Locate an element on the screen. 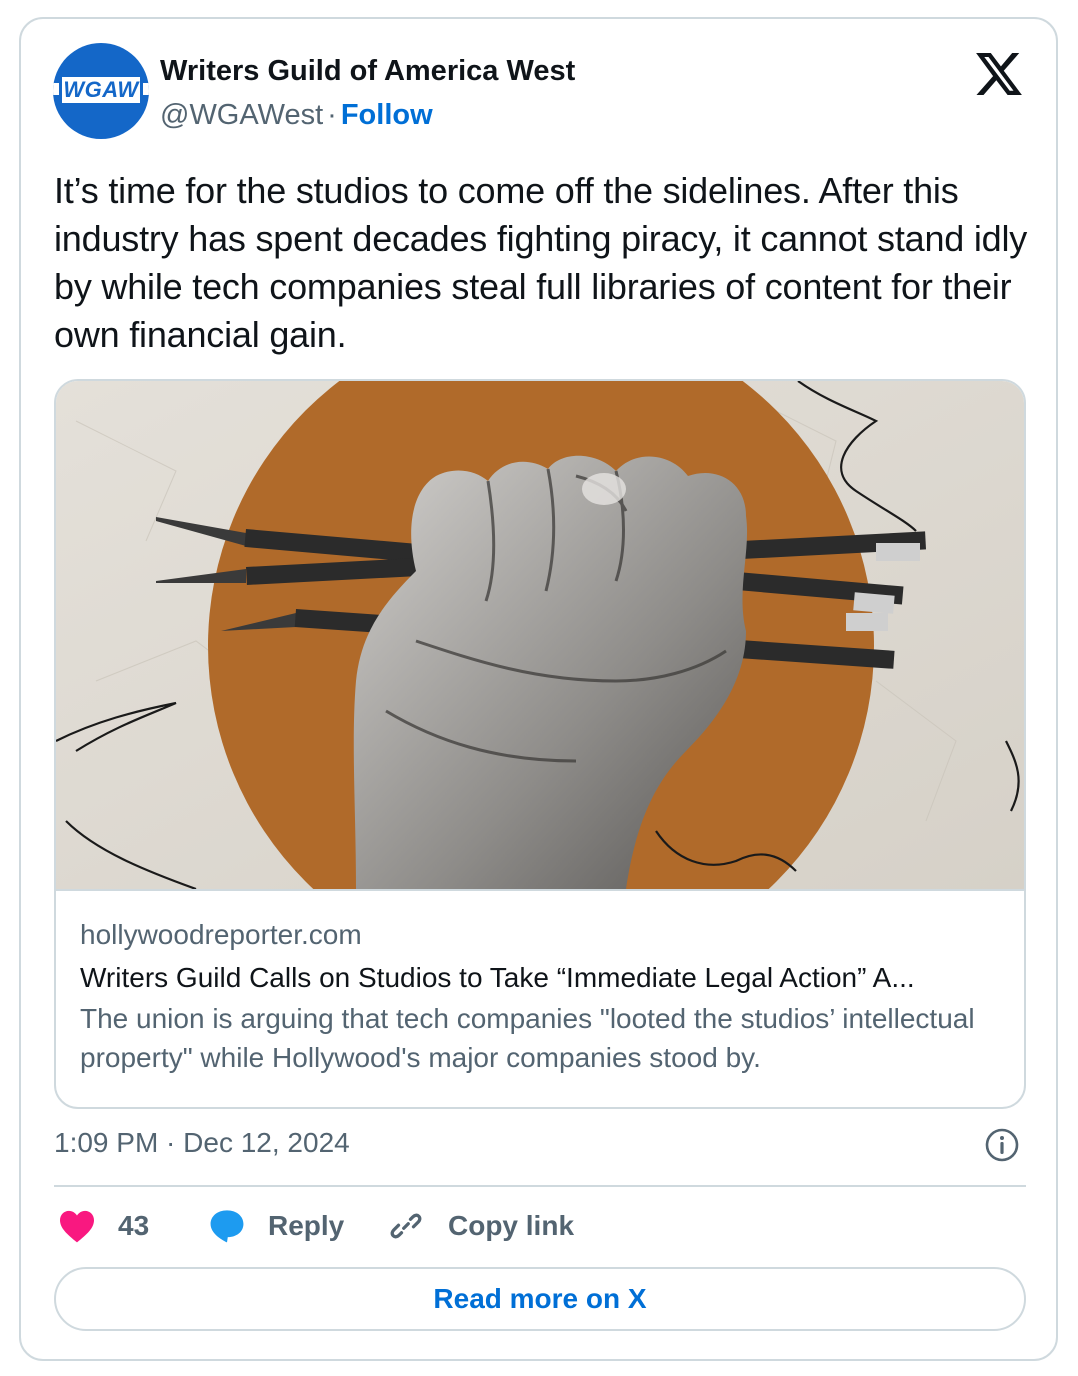  copy-link-label: Copy link is located at coordinates (511, 1225).